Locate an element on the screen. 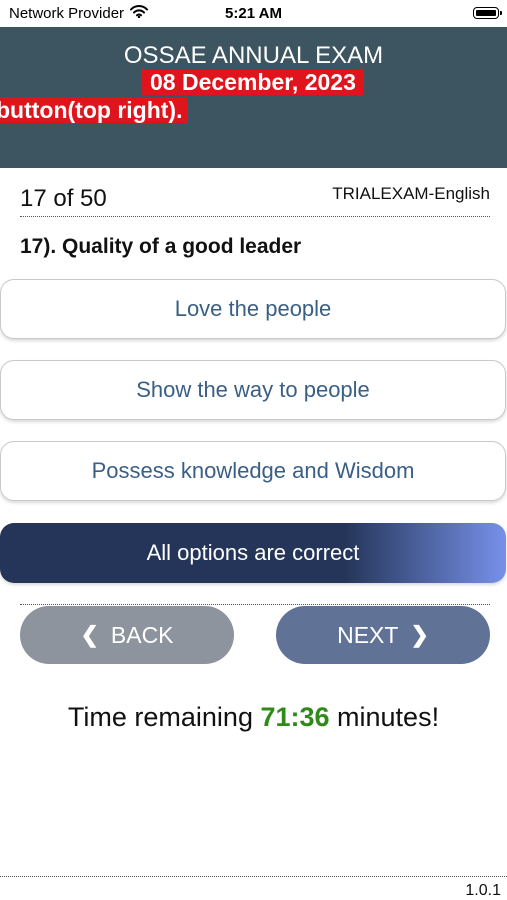 The image size is (507, 900). exam-date: 08 December, 2023 is located at coordinates (253, 82).